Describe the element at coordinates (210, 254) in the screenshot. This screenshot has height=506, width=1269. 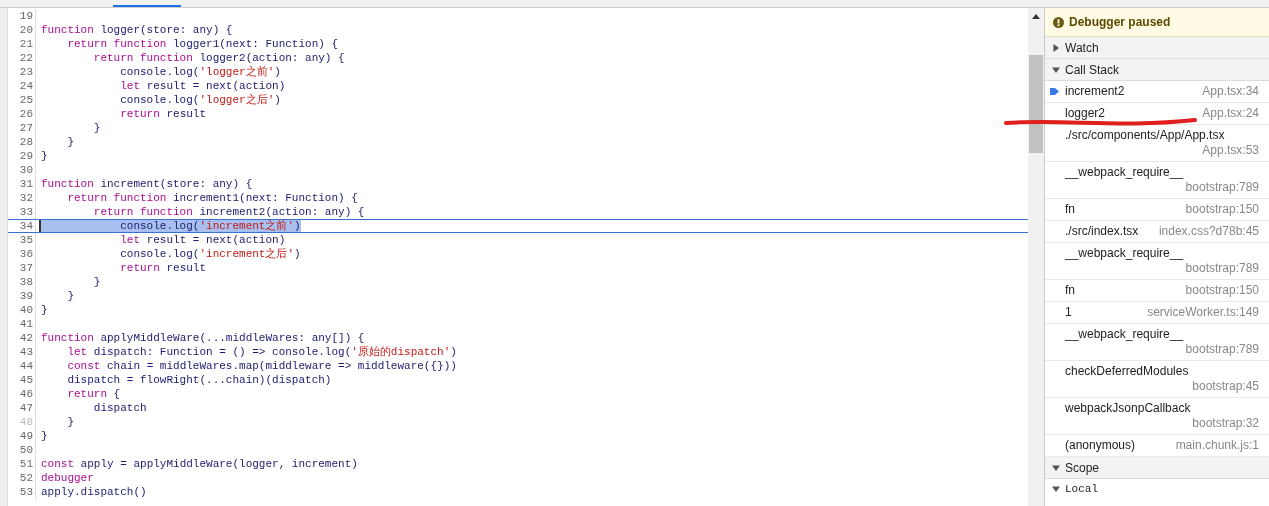
I see `code-line: console.log('increment之后')` at that location.